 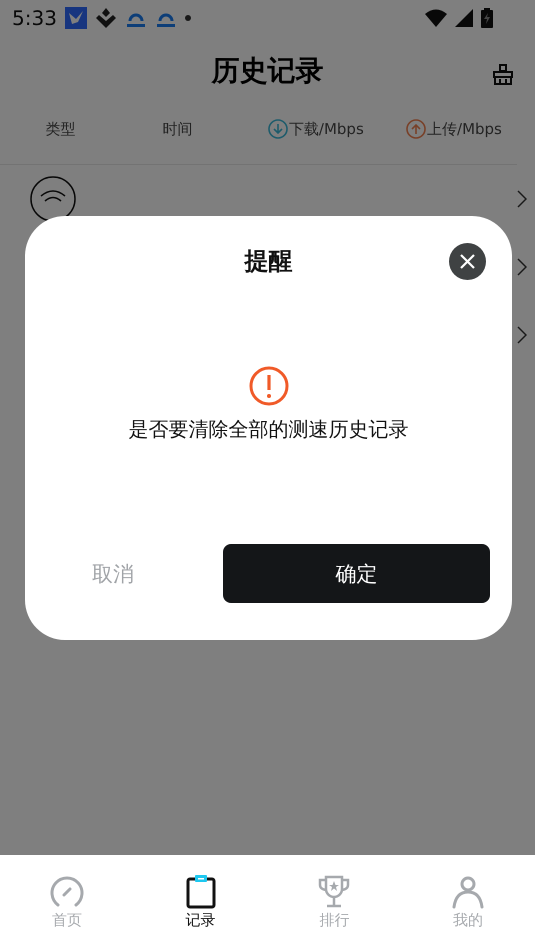 What do you see at coordinates (468, 892) in the screenshot?
I see `person-icon` at bounding box center [468, 892].